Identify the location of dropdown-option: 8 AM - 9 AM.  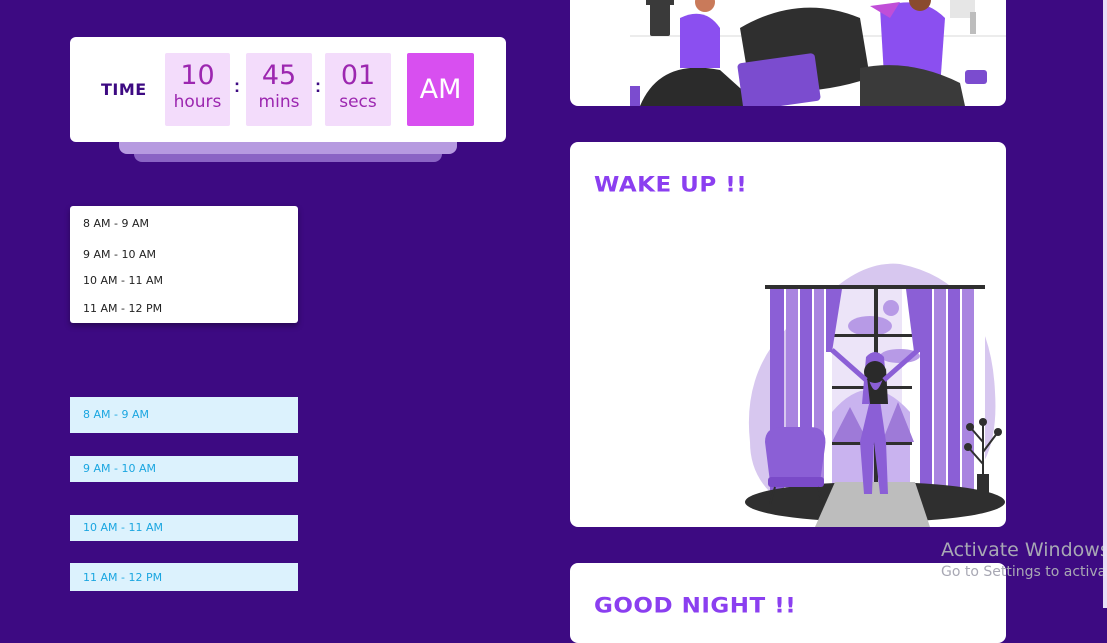
(116, 223).